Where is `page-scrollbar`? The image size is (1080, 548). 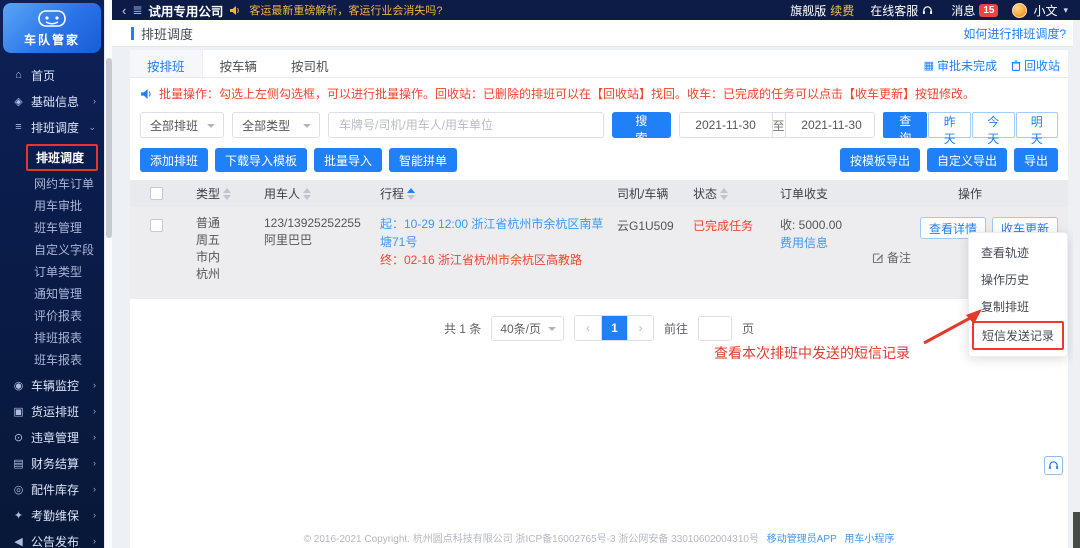
page-scrollbar is located at coordinates (1076, 284).